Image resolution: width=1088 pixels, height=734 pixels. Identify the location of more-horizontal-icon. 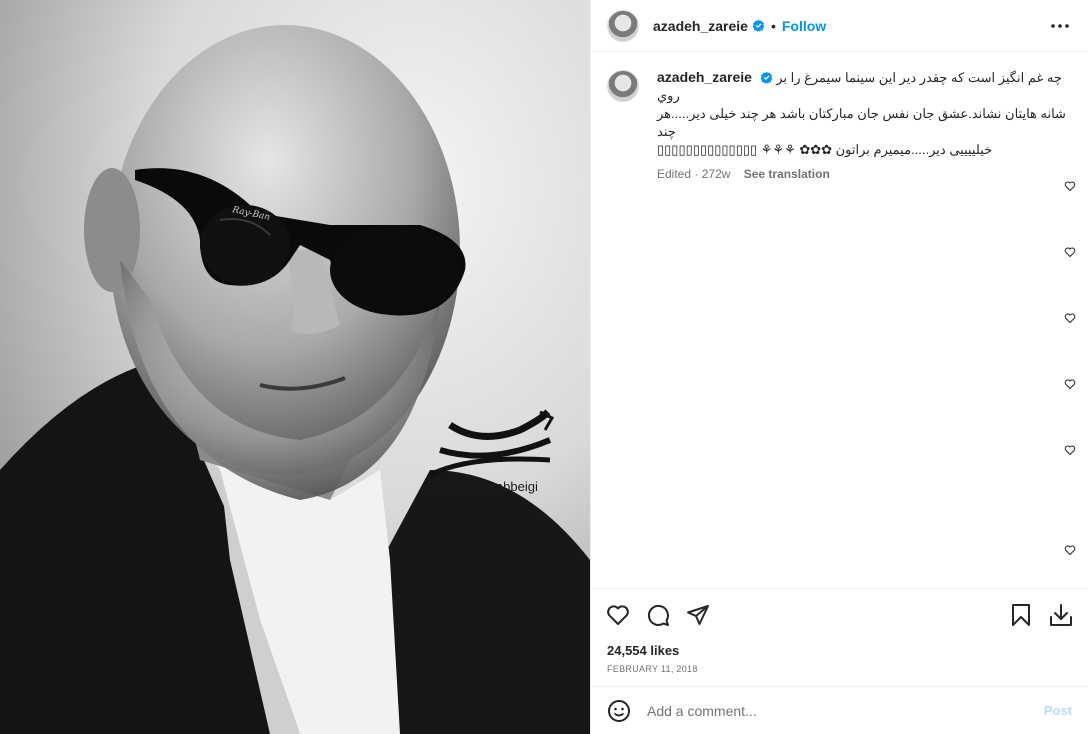
(1060, 26).